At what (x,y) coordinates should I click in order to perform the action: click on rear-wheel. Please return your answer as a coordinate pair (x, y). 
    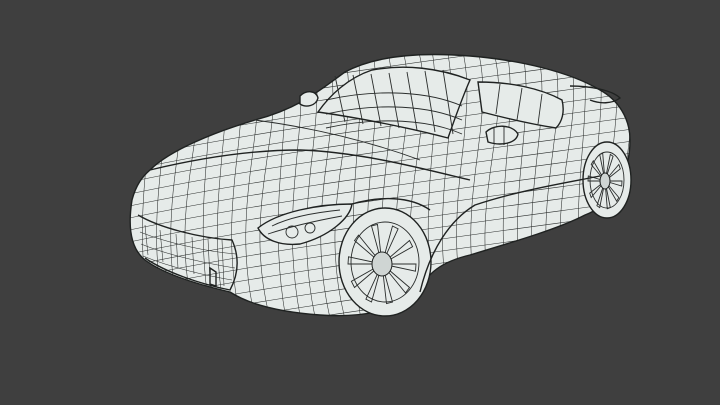
    Looking at the image, I should click on (607, 180).